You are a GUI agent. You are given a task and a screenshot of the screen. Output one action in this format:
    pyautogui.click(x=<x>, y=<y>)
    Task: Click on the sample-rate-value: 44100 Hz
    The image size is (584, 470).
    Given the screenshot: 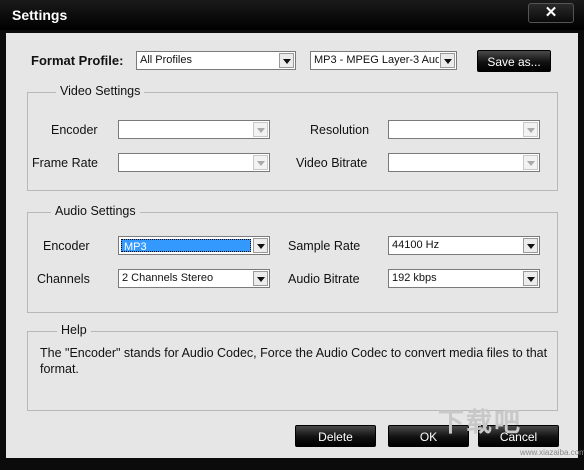 What is the action you would take?
    pyautogui.click(x=416, y=245)
    